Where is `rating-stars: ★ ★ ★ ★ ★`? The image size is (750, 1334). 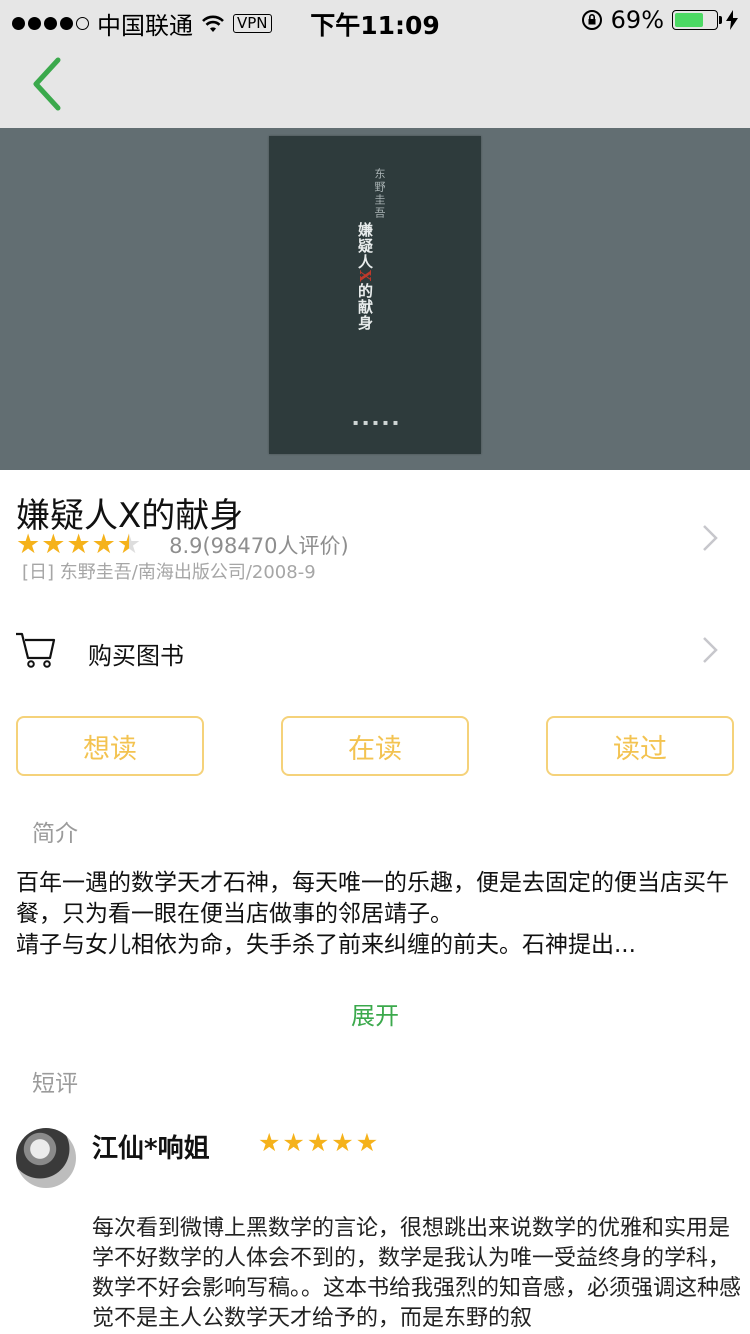 rating-stars: ★ ★ ★ ★ ★ is located at coordinates (78, 545).